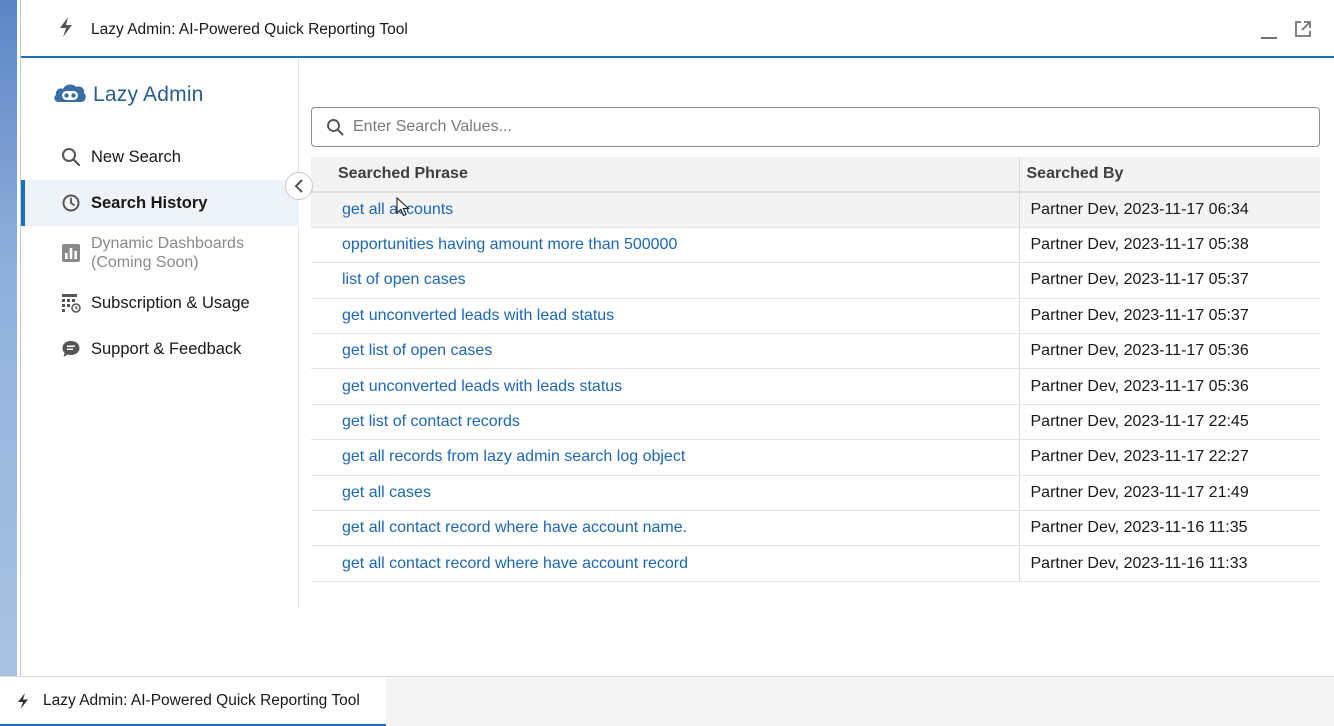 The image size is (1334, 726). Describe the element at coordinates (404, 279) in the screenshot. I see `searched-phrase-link: list of open cases` at that location.